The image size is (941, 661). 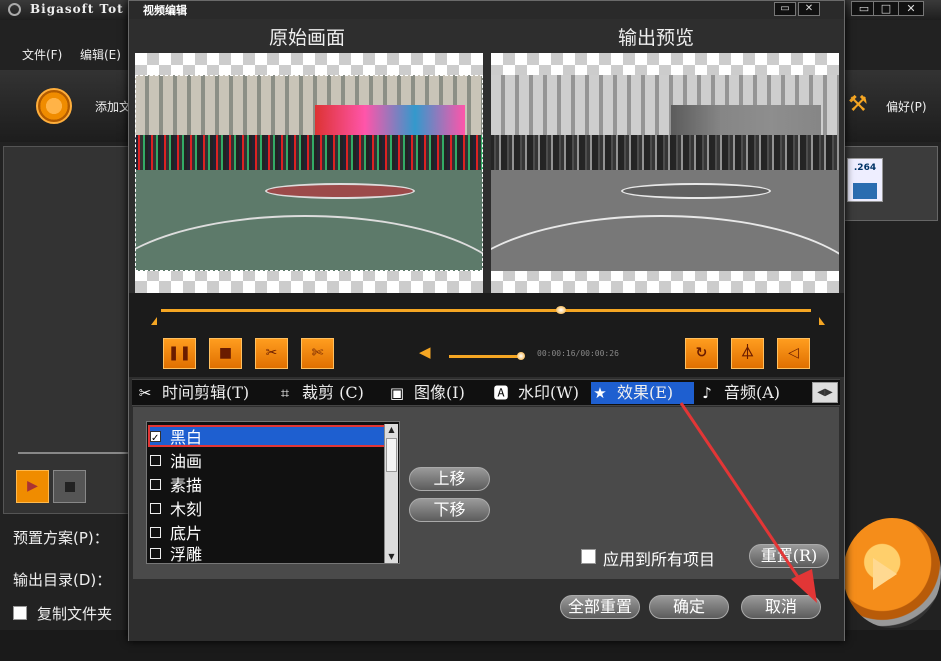 I want to click on effect-list-scrollbar: ▲ ▼, so click(x=391, y=493).